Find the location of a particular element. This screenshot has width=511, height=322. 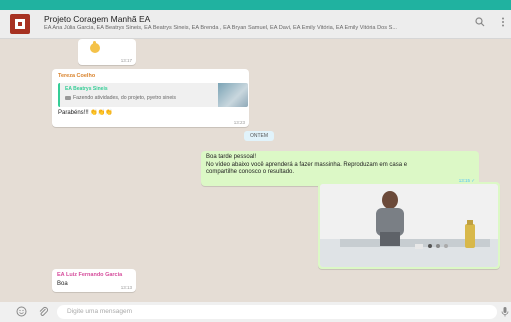

clap-emoji-icon is located at coordinates (95, 47).